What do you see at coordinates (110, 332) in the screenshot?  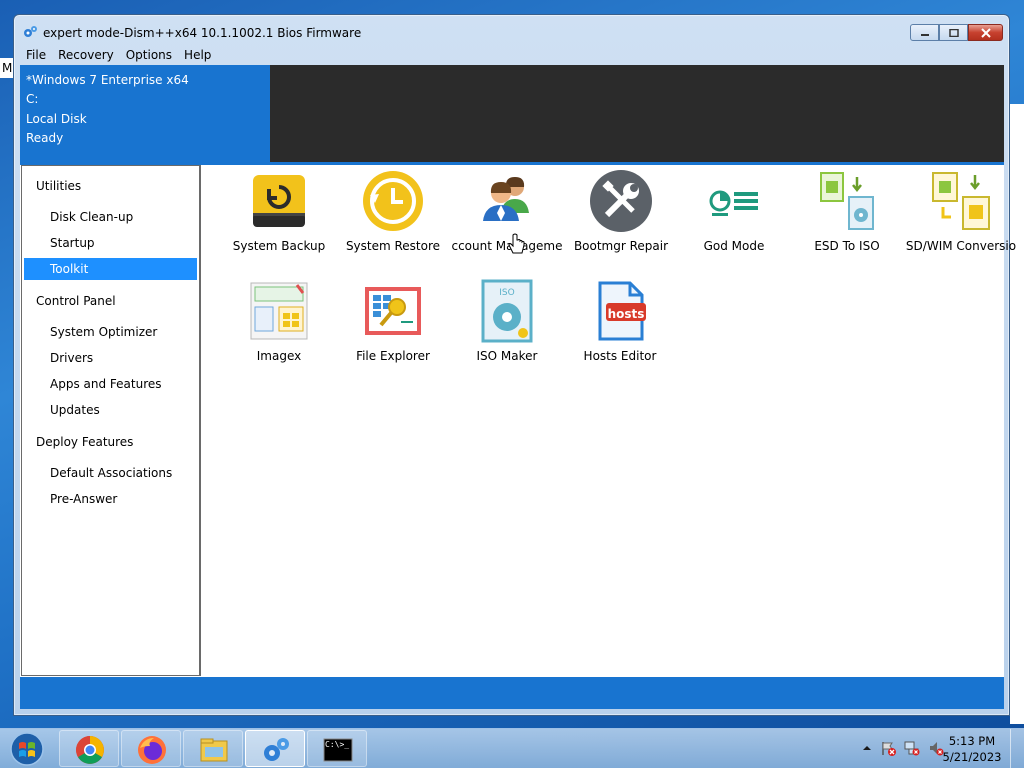 I see `nav-system-optimizer: System Optimizer` at bounding box center [110, 332].